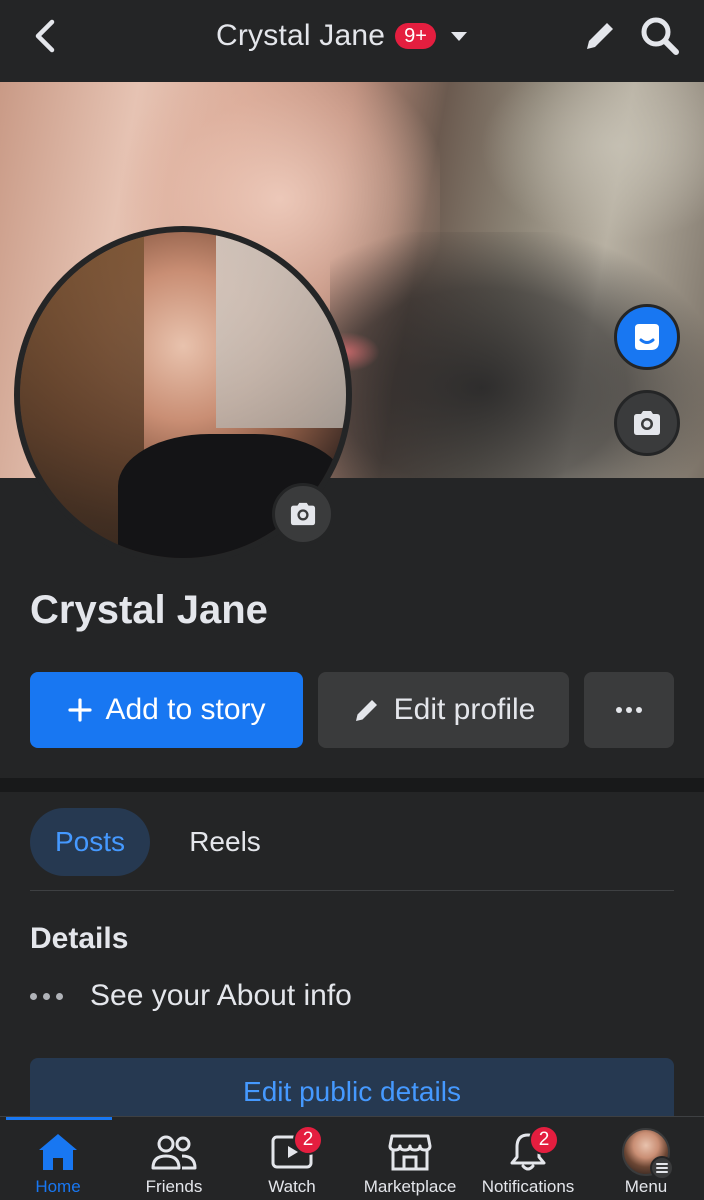 This screenshot has height=1200, width=704. I want to click on menu-avatar, so click(648, 1154).